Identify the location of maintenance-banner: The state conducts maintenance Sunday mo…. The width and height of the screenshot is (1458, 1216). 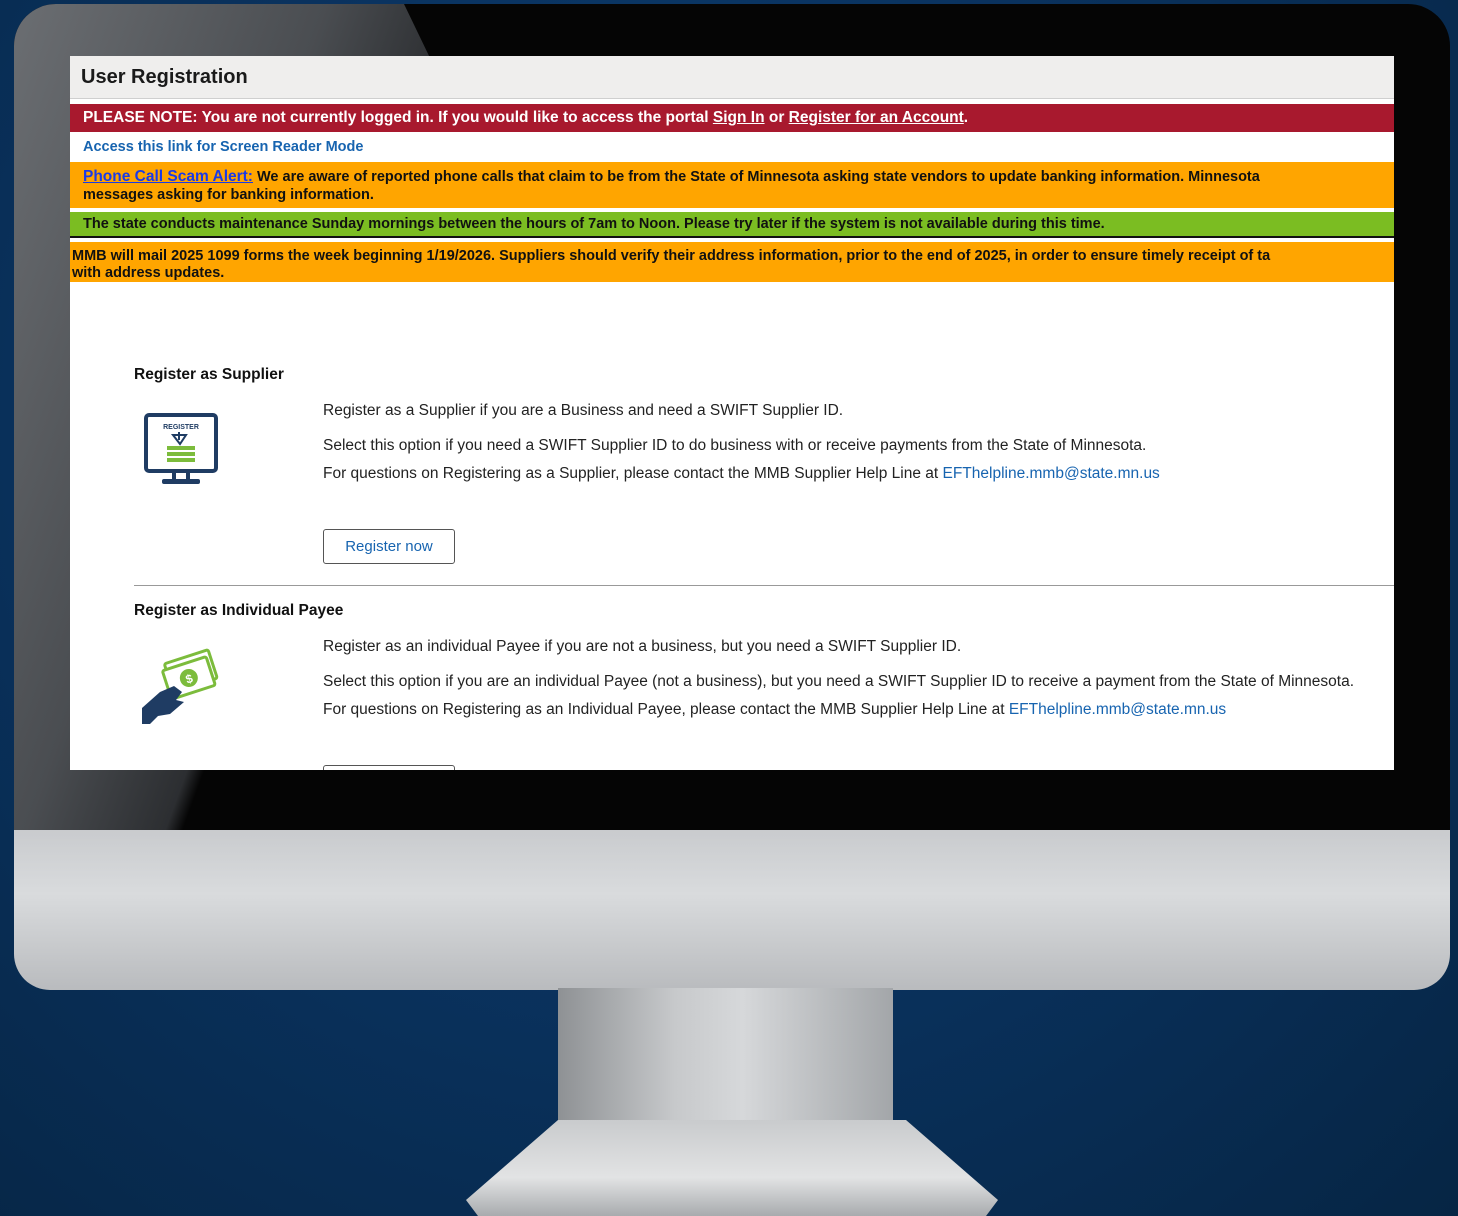
(732, 225).